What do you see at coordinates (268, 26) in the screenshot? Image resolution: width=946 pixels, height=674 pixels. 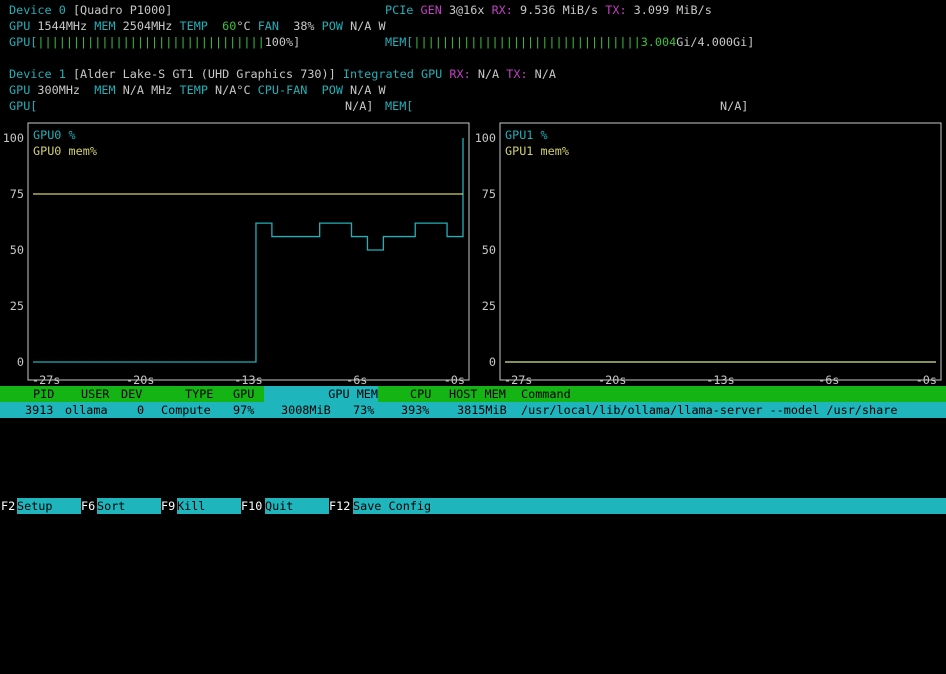 I see `fan-label: FAN` at bounding box center [268, 26].